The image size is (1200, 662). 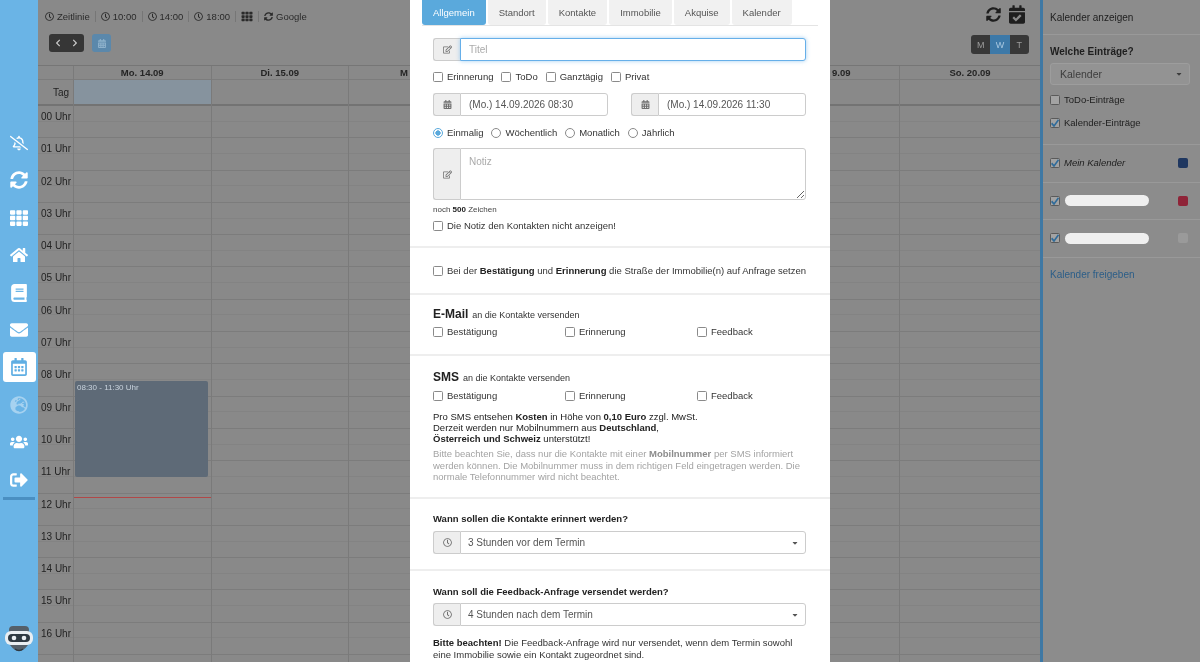 I want to click on tab: Allgemein, so click(x=454, y=12).